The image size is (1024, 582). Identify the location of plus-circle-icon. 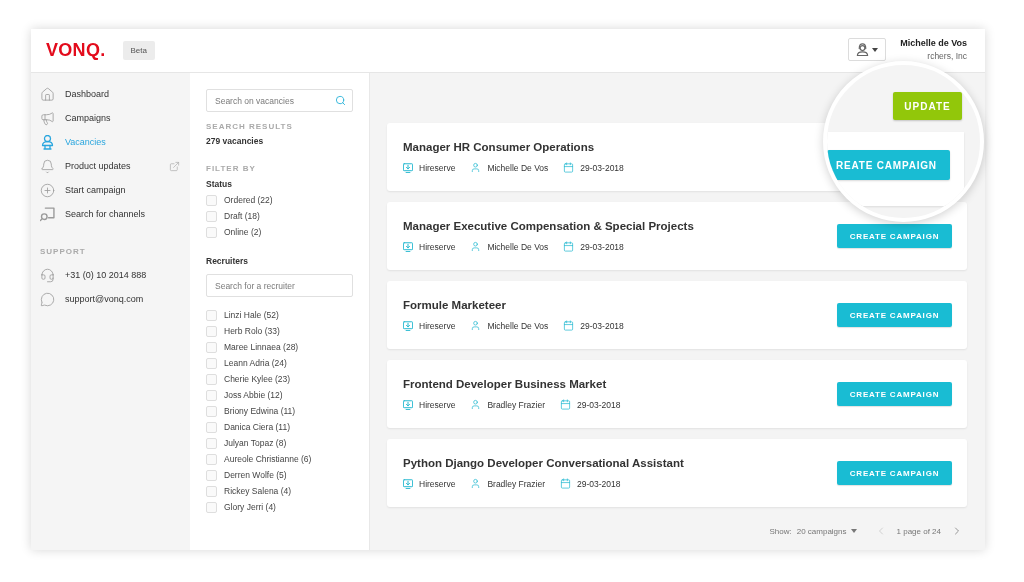
(47, 190).